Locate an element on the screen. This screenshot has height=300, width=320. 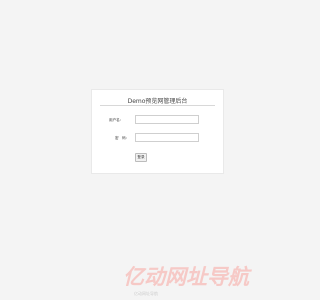
brand-watermark: 亿动网址导航 is located at coordinates (186, 276).